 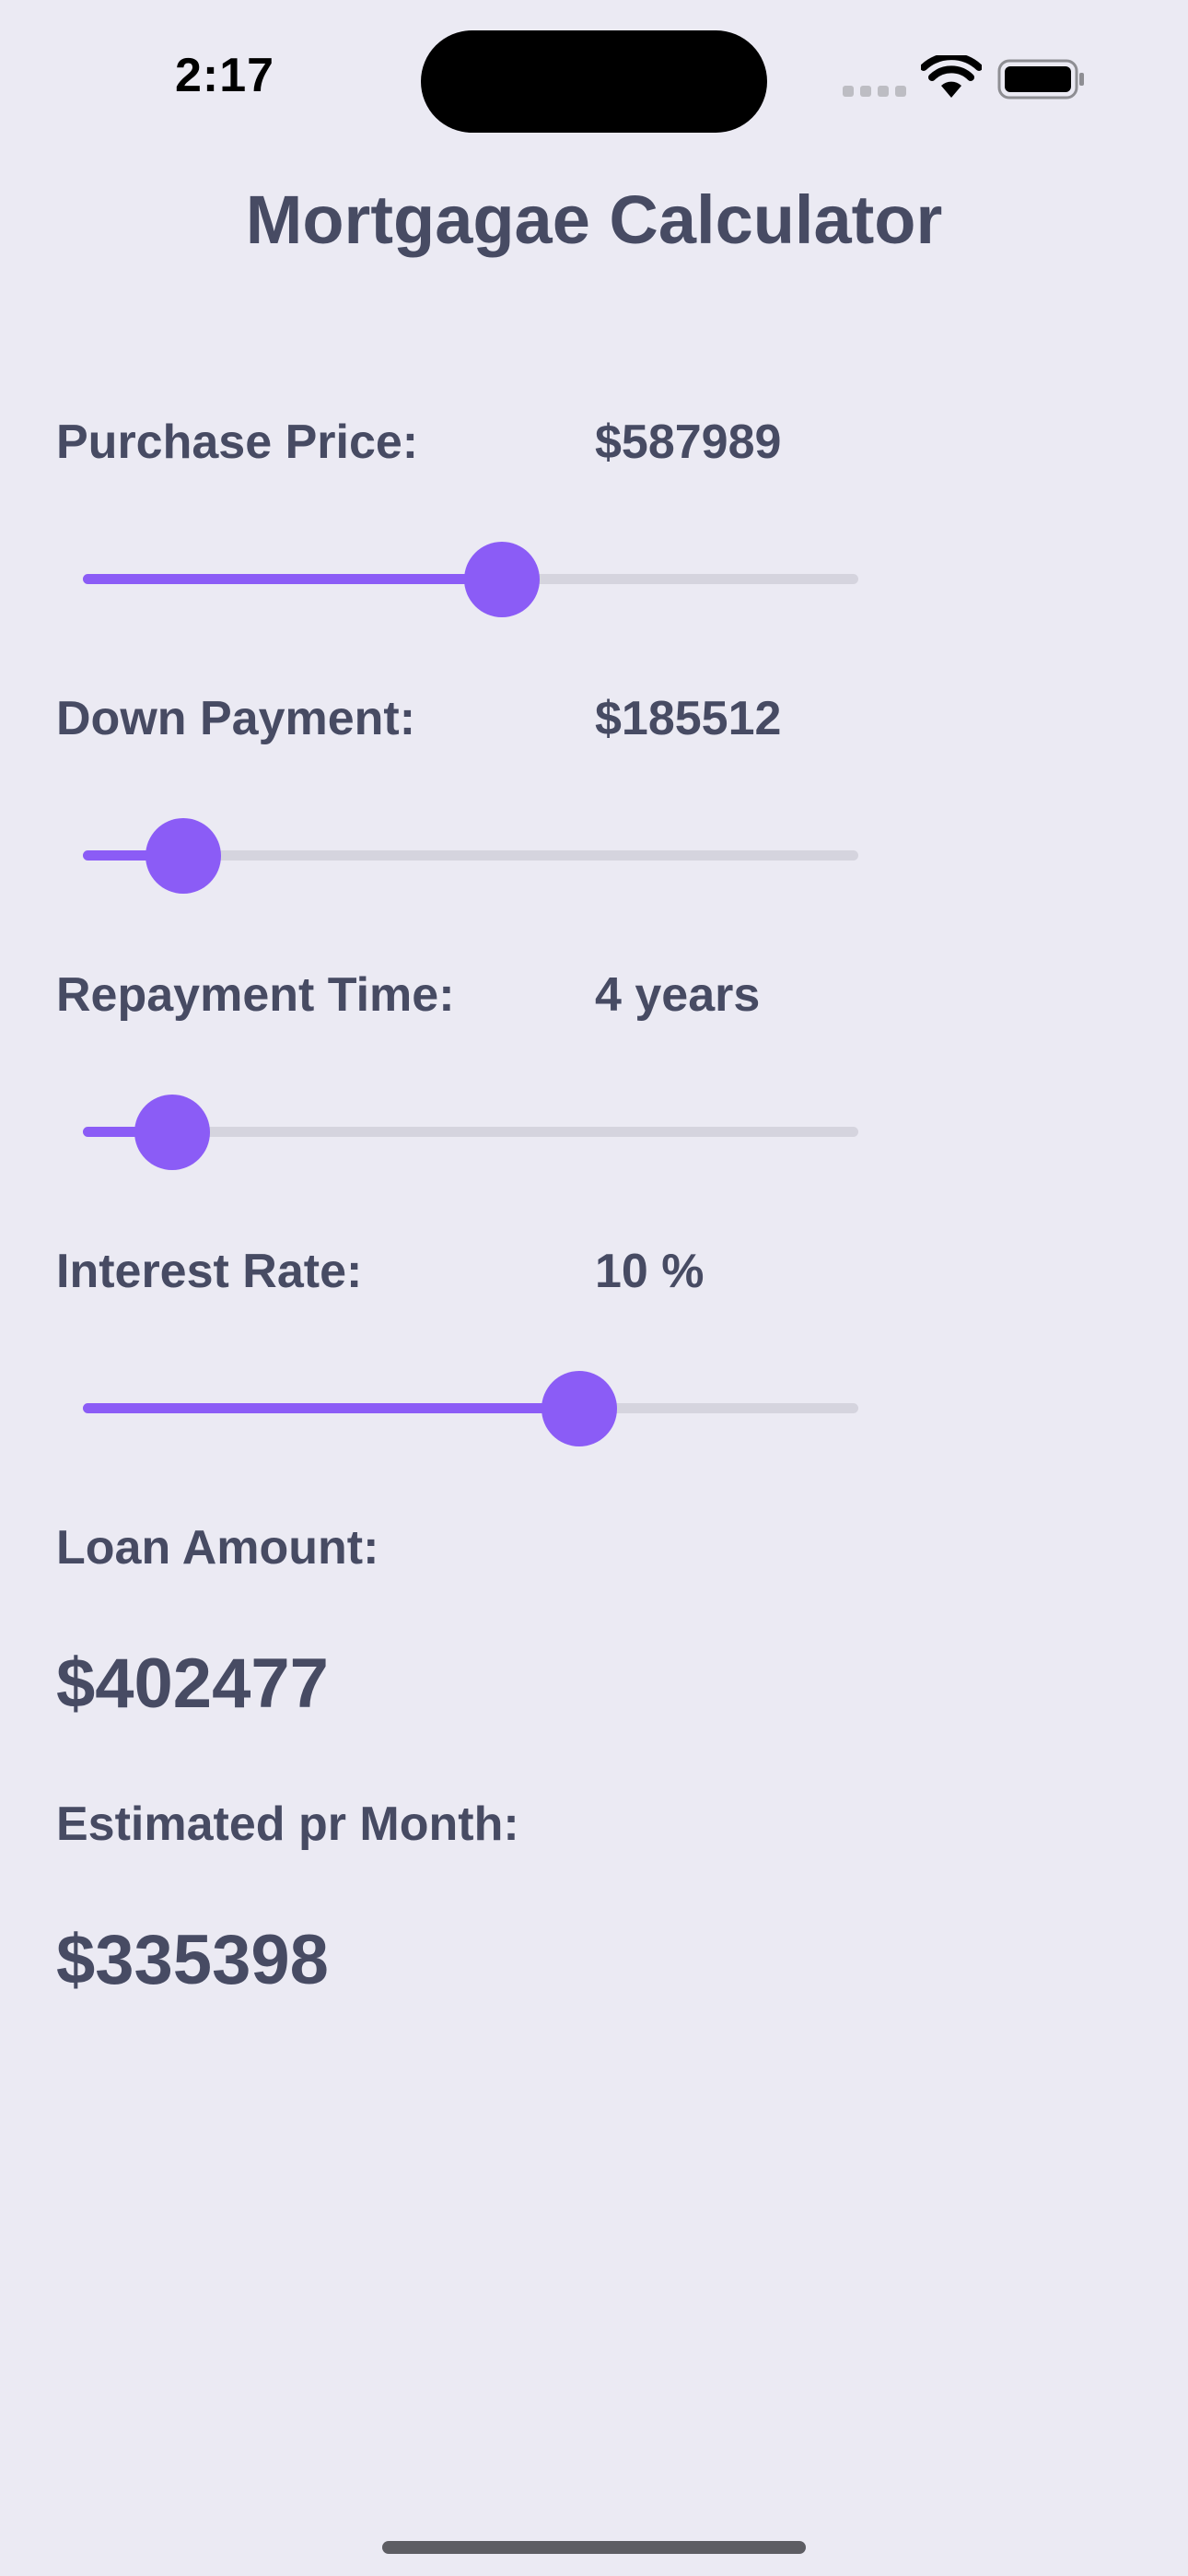 What do you see at coordinates (470, 856) in the screenshot?
I see `down-payment-slider` at bounding box center [470, 856].